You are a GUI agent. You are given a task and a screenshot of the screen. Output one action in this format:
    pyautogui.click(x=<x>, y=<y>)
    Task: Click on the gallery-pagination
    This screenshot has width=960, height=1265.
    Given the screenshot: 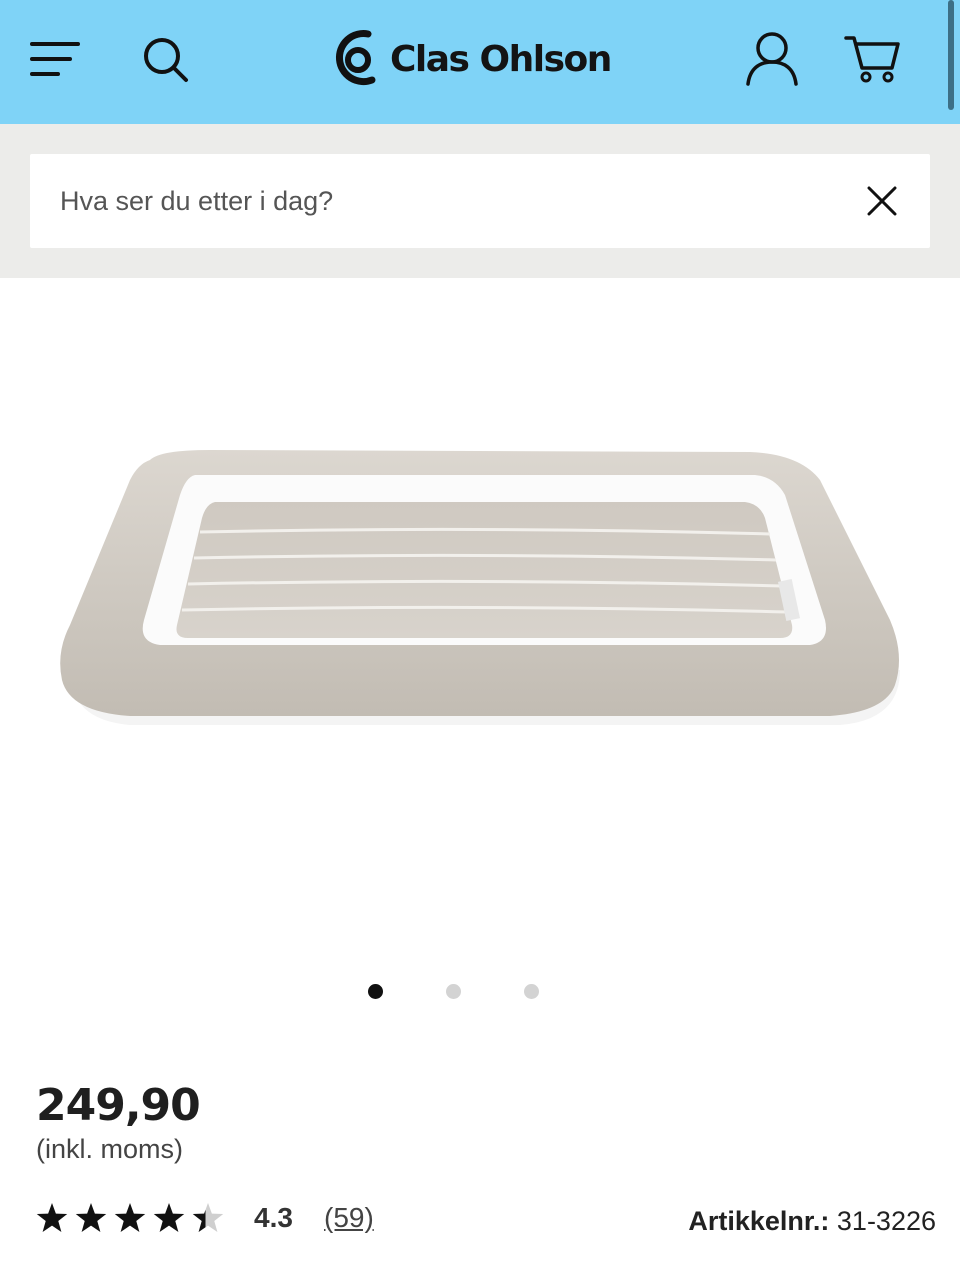 What is the action you would take?
    pyautogui.click(x=480, y=992)
    